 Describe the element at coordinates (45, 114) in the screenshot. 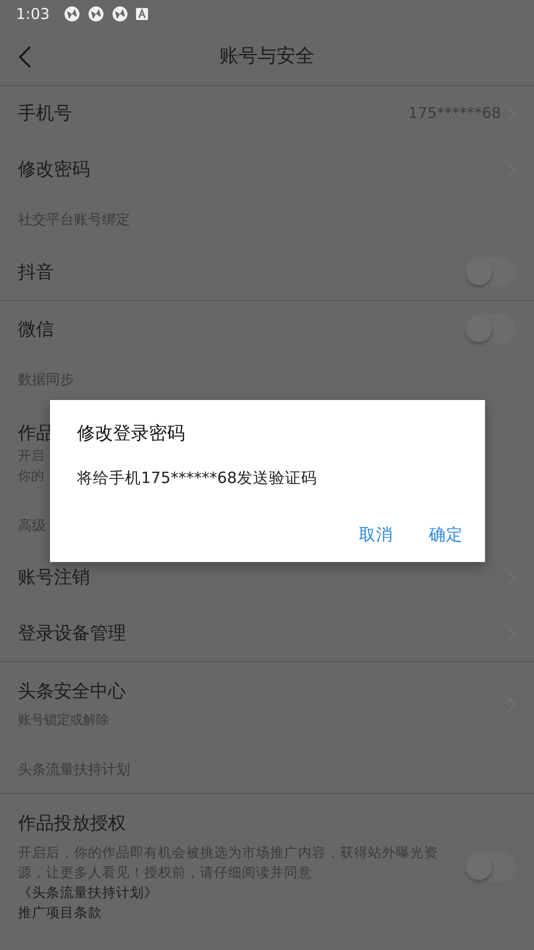

I see `row-label: 手机号` at that location.